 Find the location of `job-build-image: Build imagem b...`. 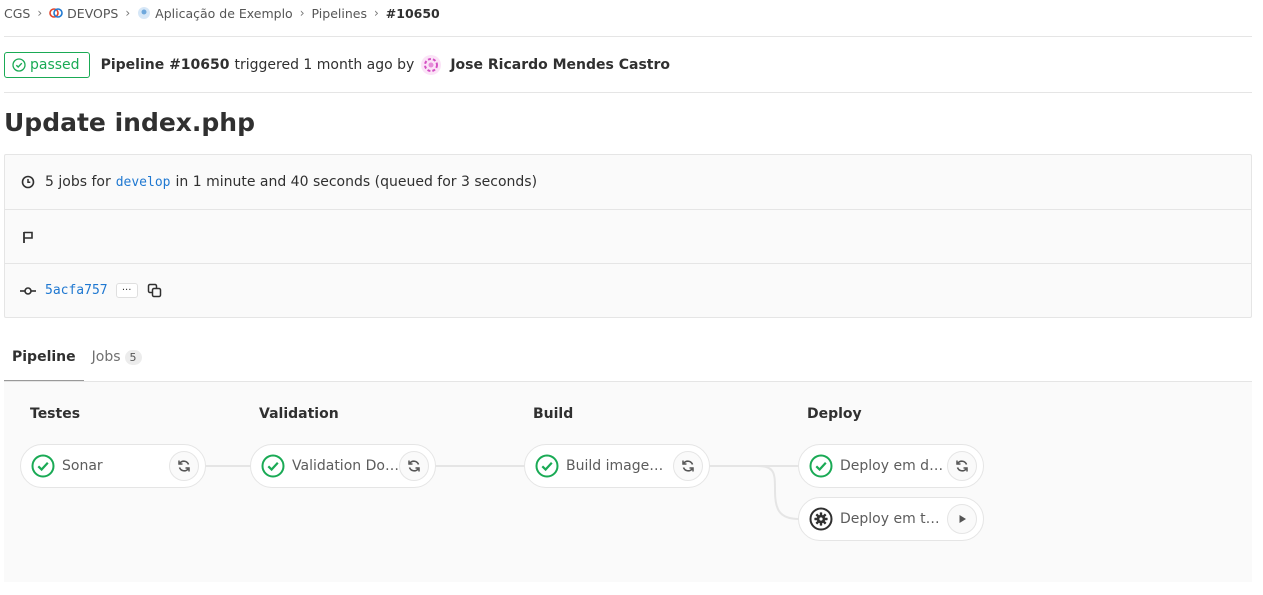

job-build-image: Build imagem b... is located at coordinates (617, 466).